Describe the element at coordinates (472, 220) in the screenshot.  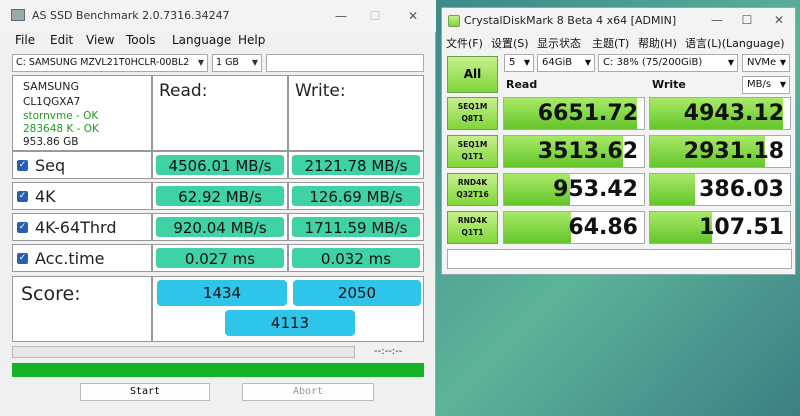
I see `test-name: RND4K` at that location.